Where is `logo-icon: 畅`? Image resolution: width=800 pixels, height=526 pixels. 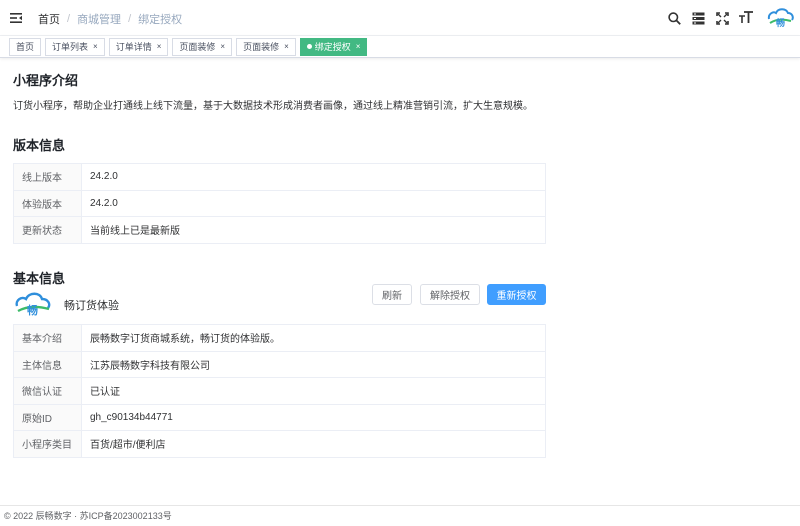 logo-icon: 畅 is located at coordinates (780, 18).